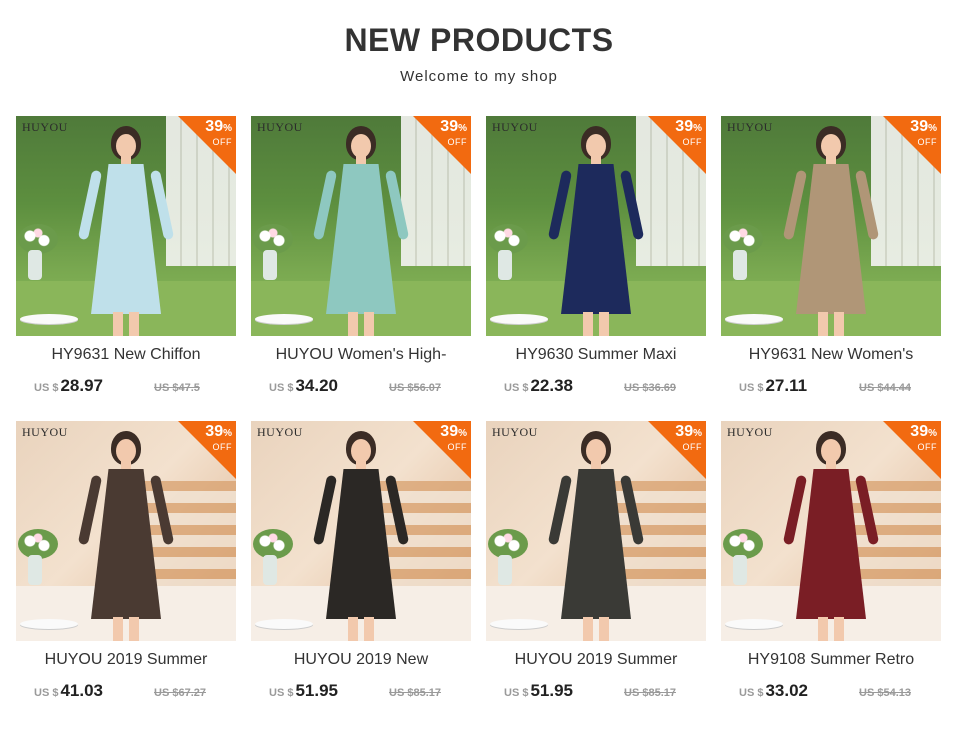 Image resolution: width=958 pixels, height=741 pixels. What do you see at coordinates (787, 690) in the screenshot?
I see `price-amount: 33.02` at bounding box center [787, 690].